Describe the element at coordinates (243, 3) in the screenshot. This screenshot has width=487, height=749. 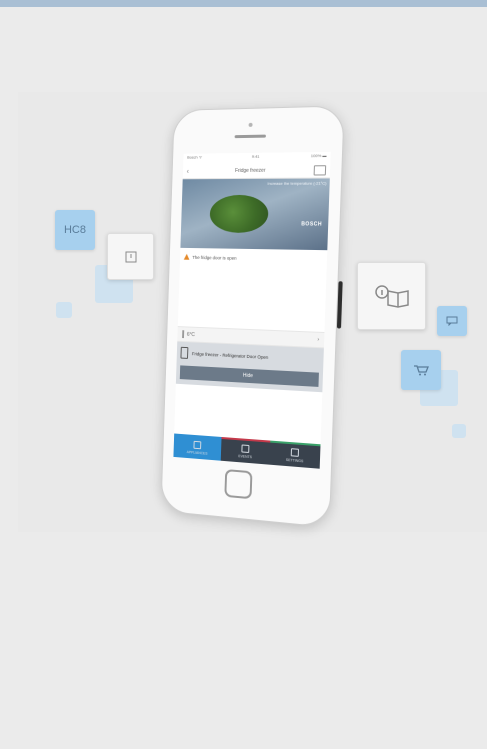
I see `top-accent-bar` at that location.